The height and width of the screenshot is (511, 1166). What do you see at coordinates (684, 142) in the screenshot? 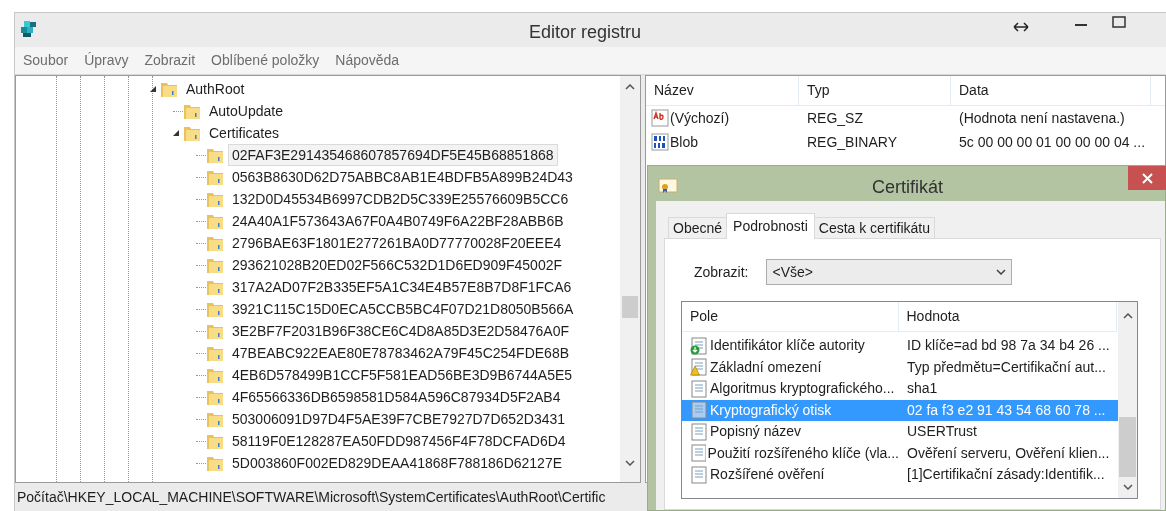
I see `value-name: Blob` at bounding box center [684, 142].